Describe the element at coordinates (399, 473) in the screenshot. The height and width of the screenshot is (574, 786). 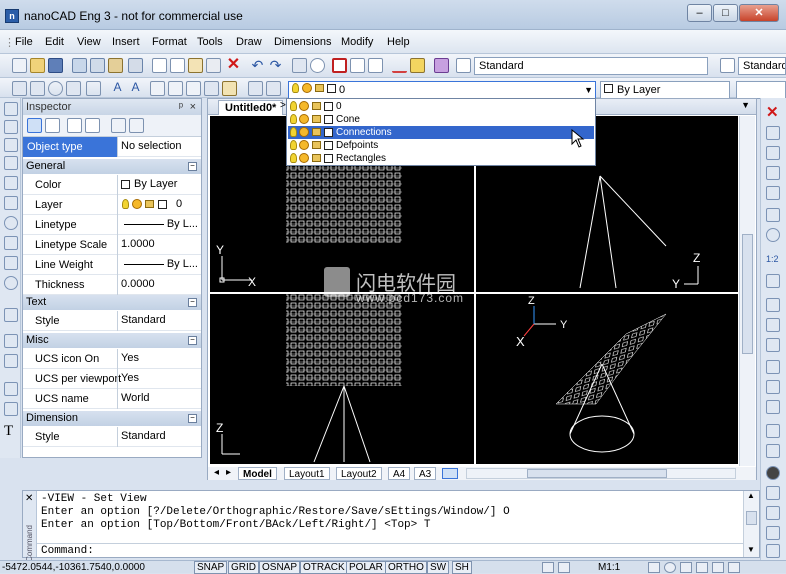
I see `tab-a4: A4` at that location.